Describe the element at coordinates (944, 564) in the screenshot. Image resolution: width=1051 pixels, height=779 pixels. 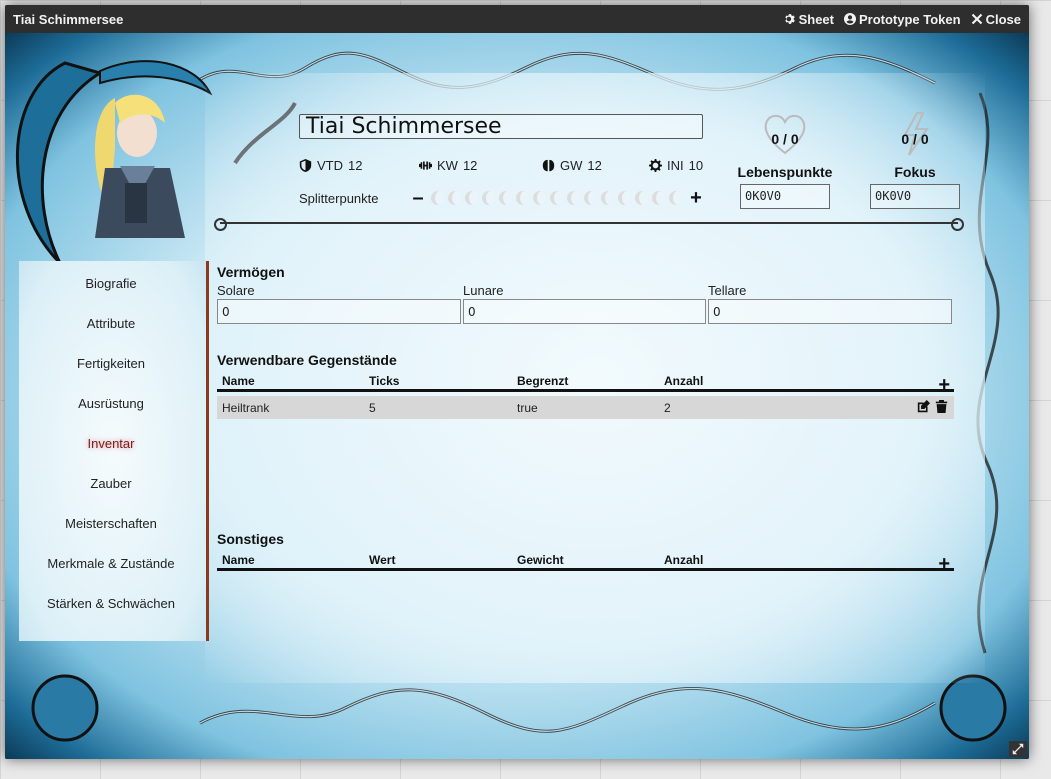
I see `add-sonstiges-button: +` at that location.